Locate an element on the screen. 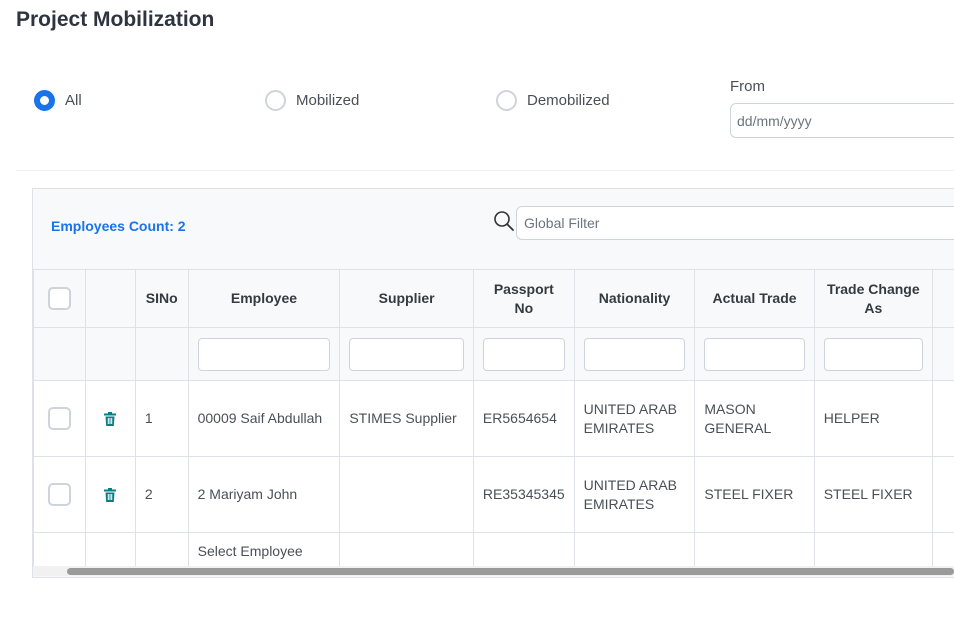 The image size is (954, 622). column-header-passport: Passport No is located at coordinates (523, 298).